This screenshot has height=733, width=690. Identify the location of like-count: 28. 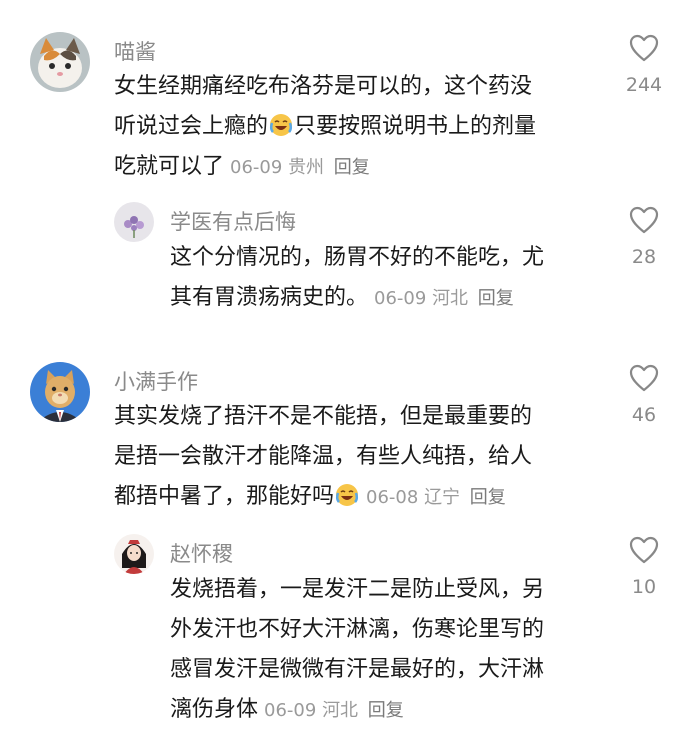
(644, 257).